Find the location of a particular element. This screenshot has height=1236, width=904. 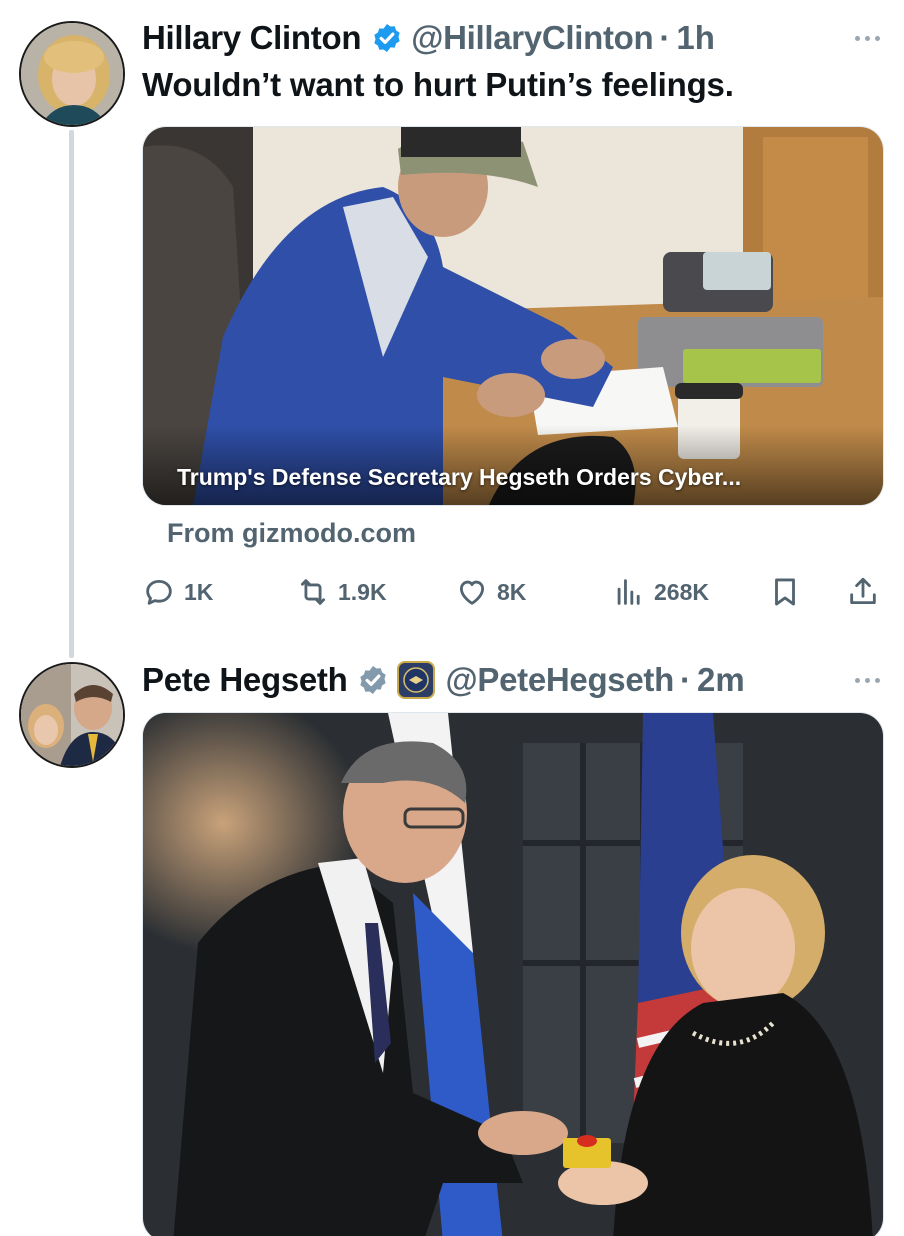

author-name: Hillary Clinton is located at coordinates (251, 38).